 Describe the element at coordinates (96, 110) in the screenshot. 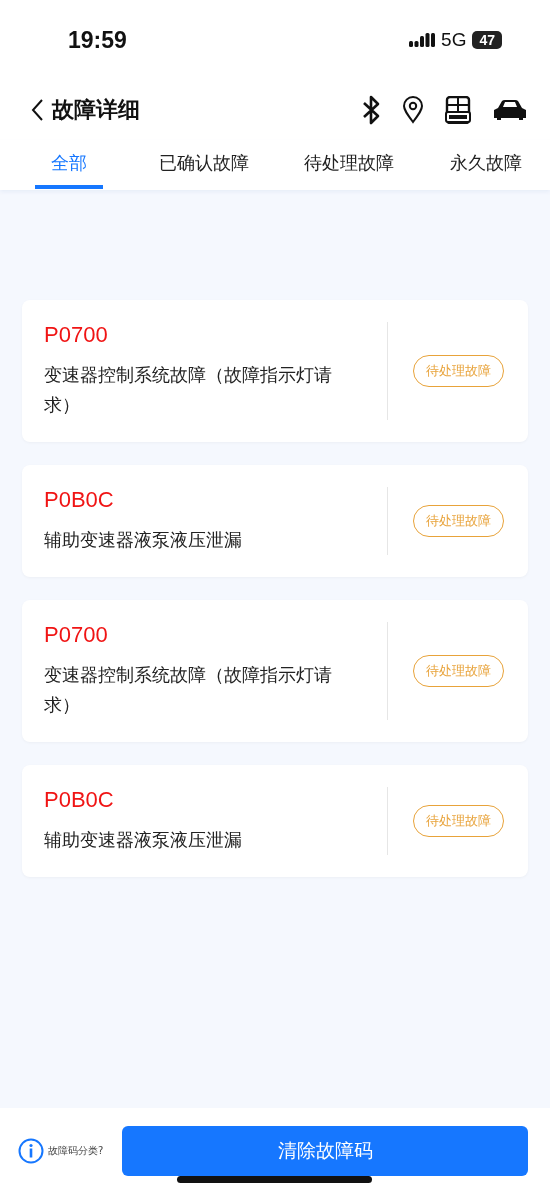

I see `page-title: 故障详细` at that location.